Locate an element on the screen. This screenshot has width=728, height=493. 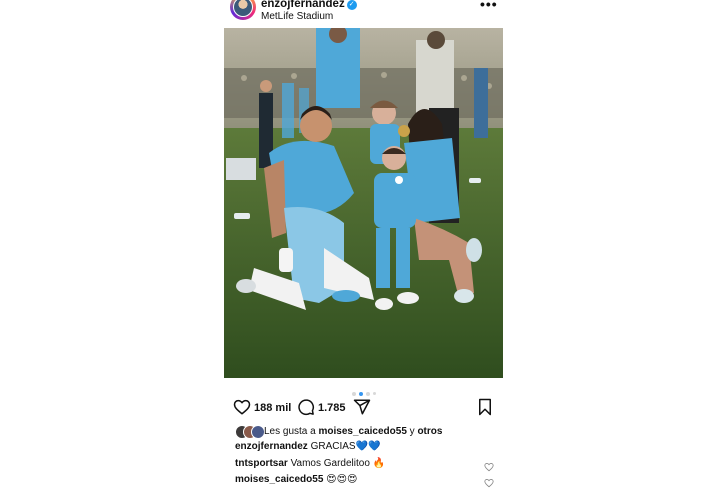
post-username-text: enzojfernandez is located at coordinates (303, 5).